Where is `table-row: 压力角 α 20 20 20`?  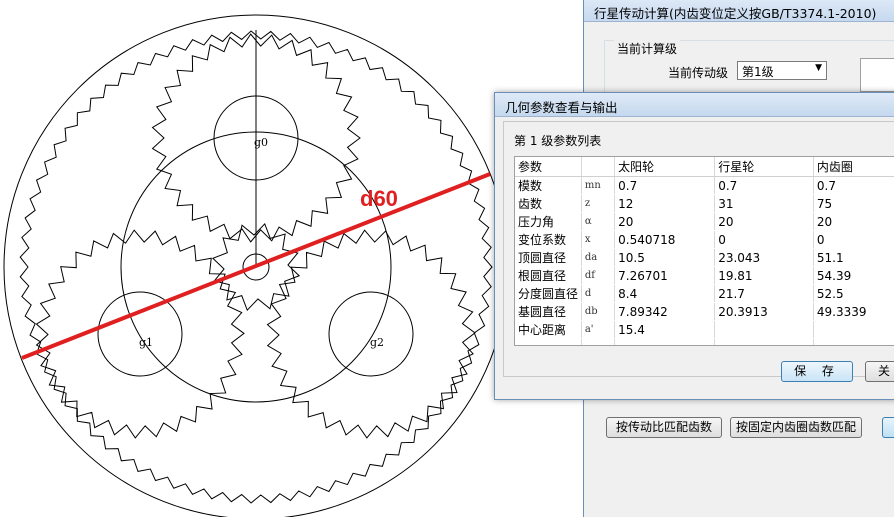 table-row: 压力角 α 20 20 20 is located at coordinates (704, 221).